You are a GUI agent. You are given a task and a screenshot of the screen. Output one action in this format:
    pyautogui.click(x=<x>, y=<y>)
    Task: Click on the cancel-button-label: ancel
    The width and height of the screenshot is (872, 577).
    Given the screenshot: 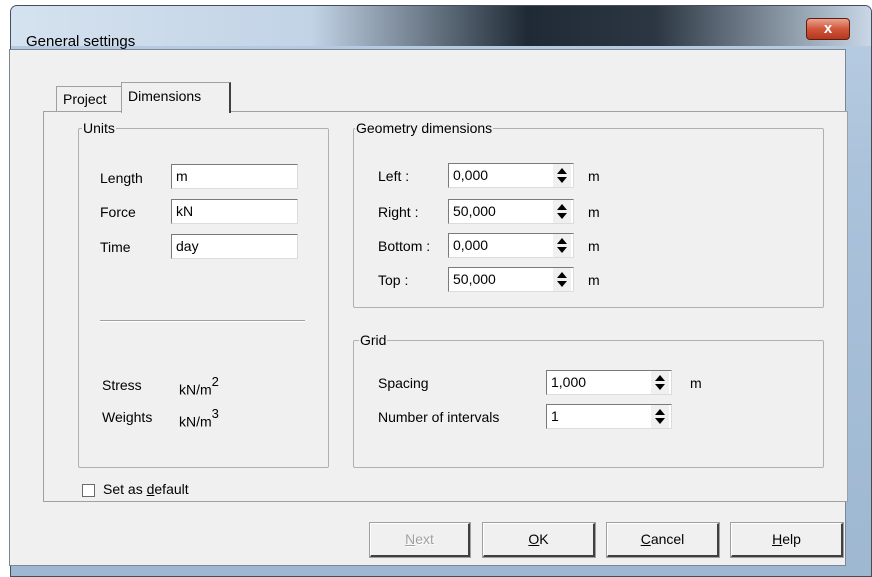 What is the action you would take?
    pyautogui.click(x=667, y=539)
    